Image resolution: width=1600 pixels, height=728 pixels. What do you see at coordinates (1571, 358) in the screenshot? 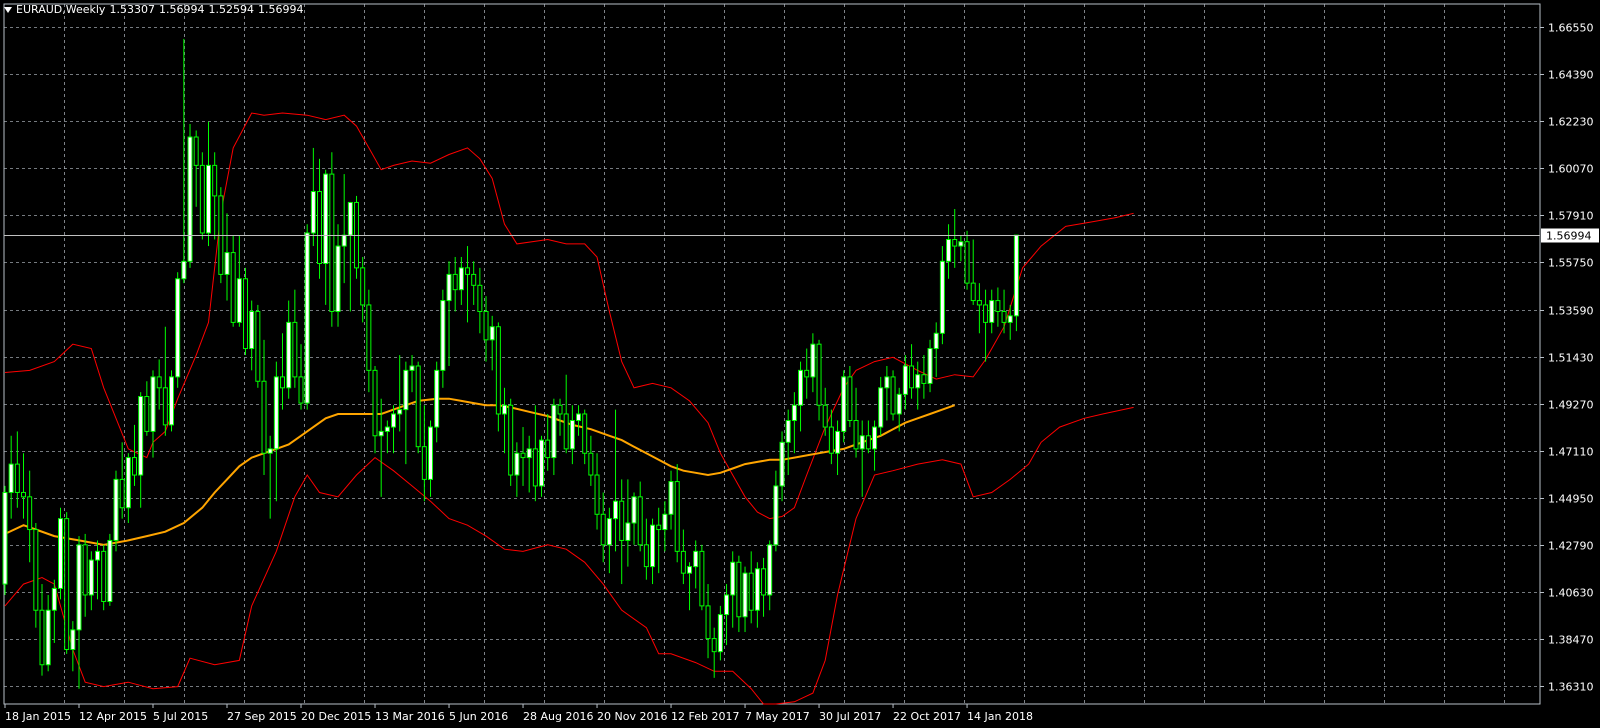
I see `y-tick-label: 1.51430` at bounding box center [1571, 358].